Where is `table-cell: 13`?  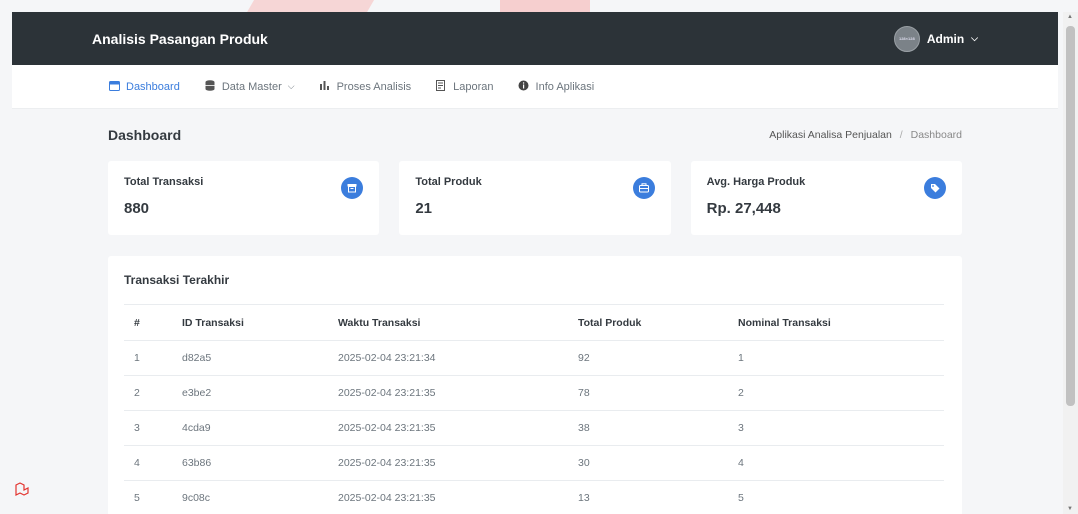
table-cell: 13 is located at coordinates (648, 497).